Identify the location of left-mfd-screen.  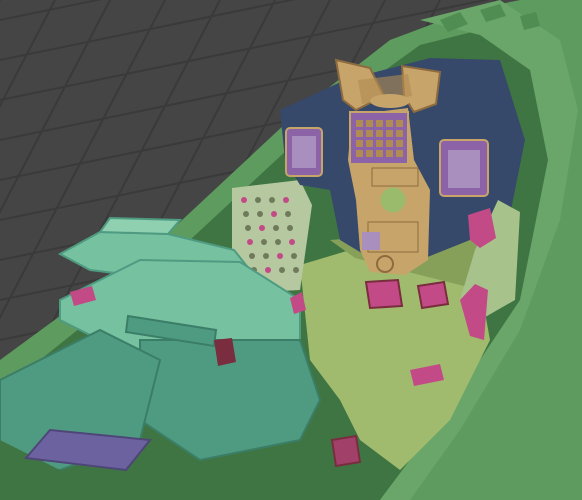
(304, 152).